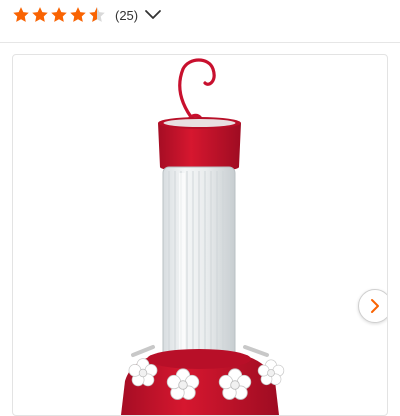 Image resolution: width=400 pixels, height=416 pixels. I want to click on next-image-button, so click(372, 306).